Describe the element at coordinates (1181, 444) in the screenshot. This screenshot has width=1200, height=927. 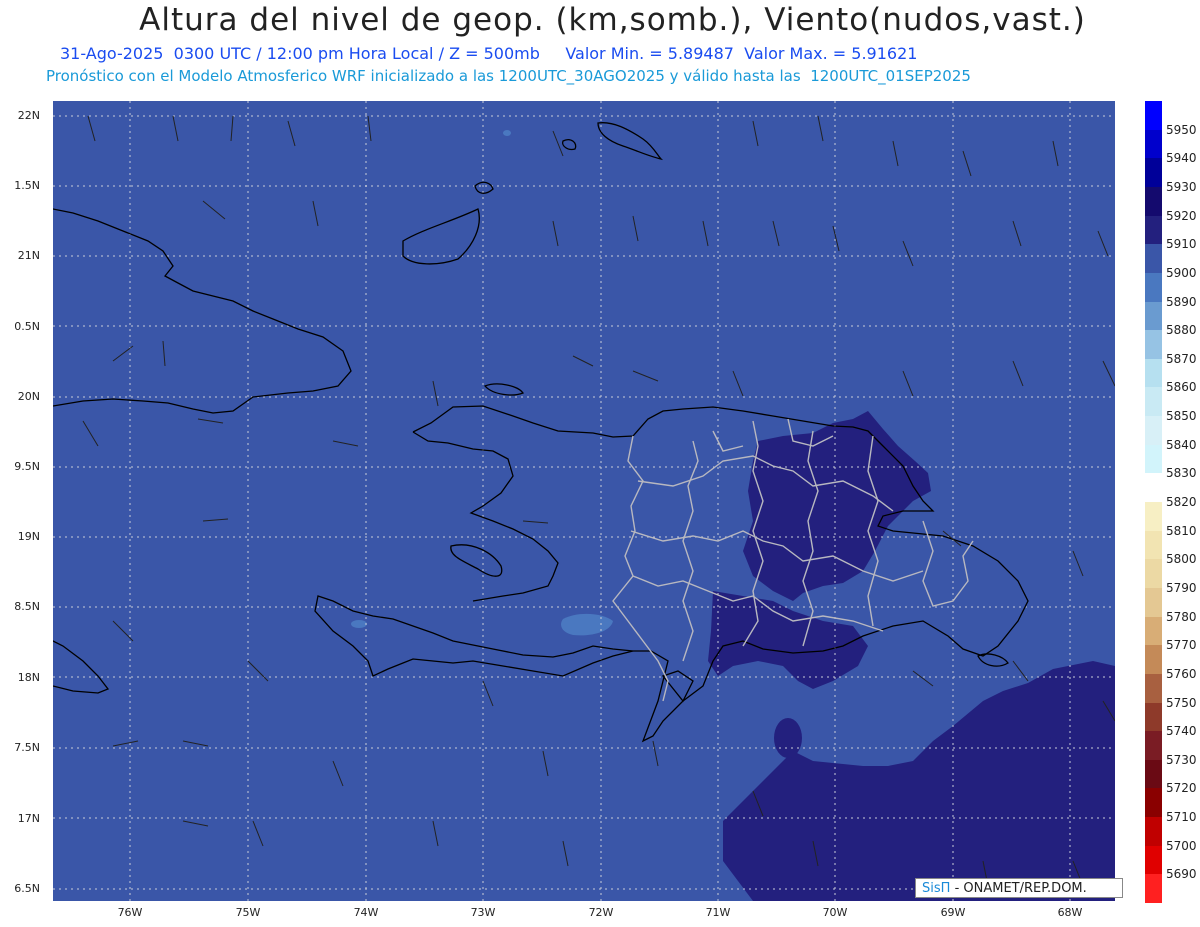
I see `colorbar-label: 5840` at that location.